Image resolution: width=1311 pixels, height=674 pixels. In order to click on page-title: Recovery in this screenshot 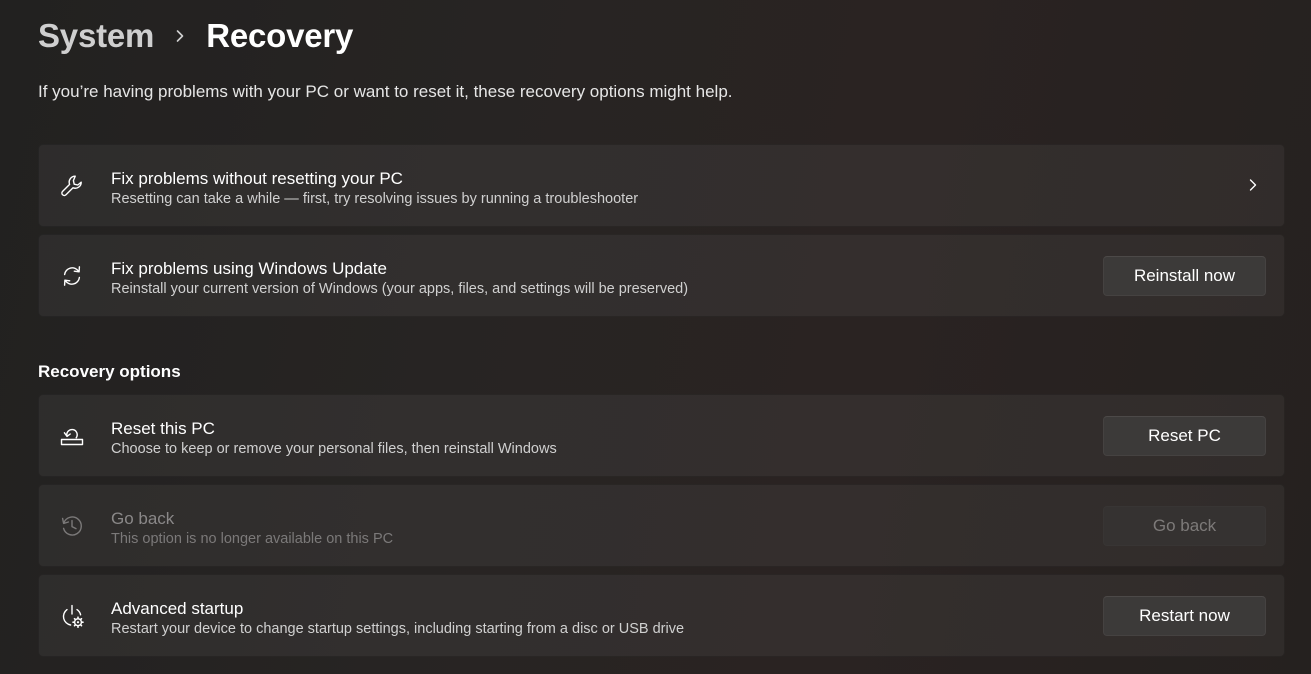, I will do `click(280, 35)`.